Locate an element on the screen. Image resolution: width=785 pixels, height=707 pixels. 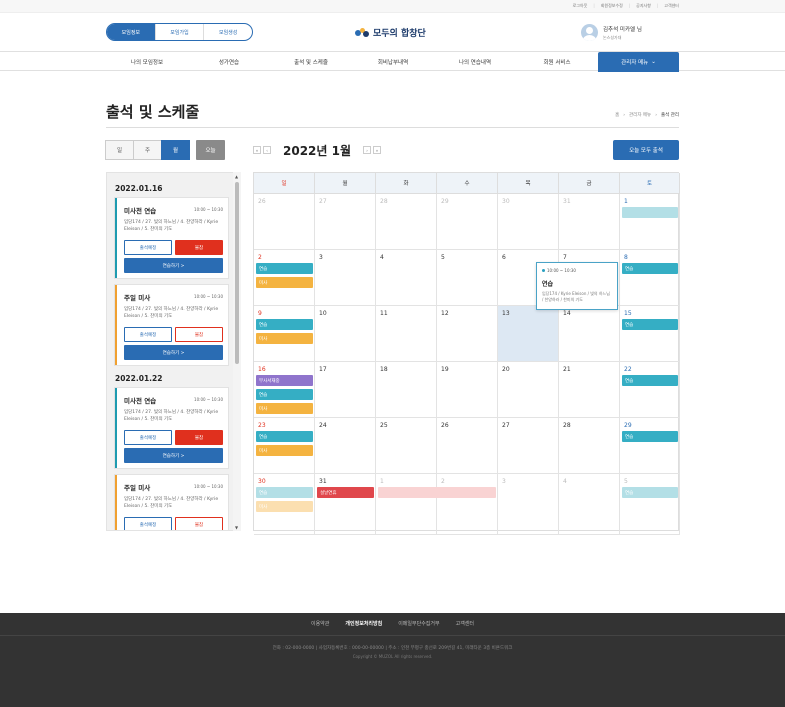
util-link: 고객센터 is located at coordinates (671, 6).